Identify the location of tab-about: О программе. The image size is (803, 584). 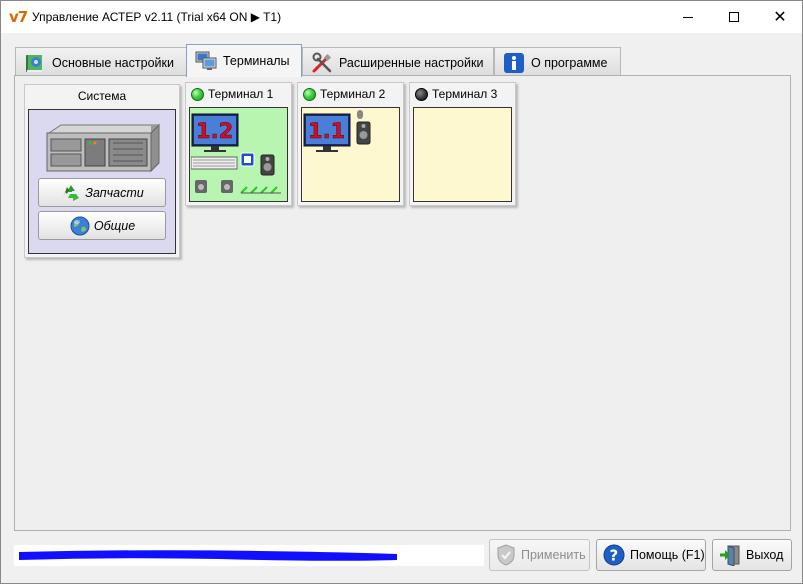
(557, 62).